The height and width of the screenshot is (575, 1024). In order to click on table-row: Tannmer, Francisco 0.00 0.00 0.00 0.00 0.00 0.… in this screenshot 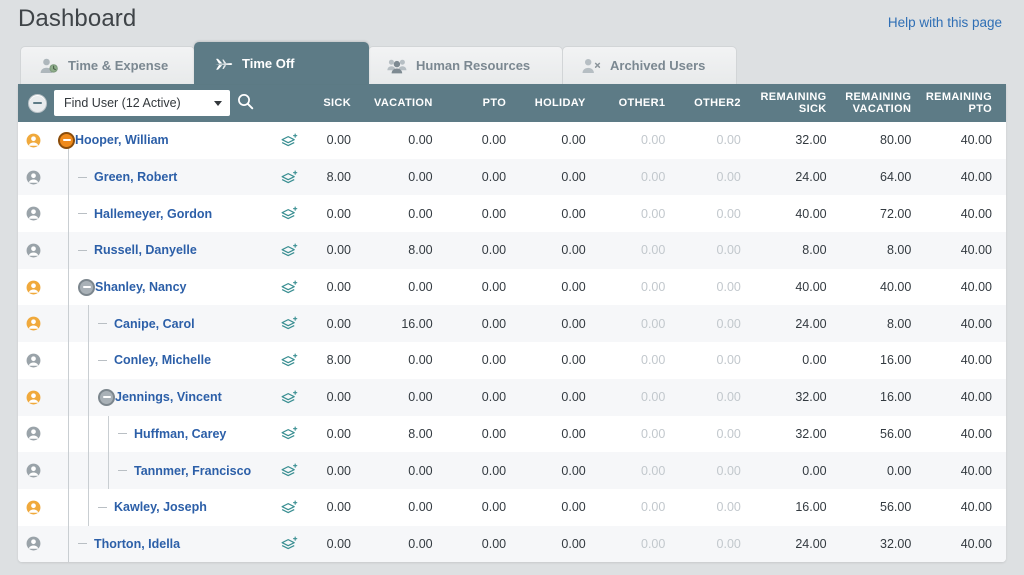, I will do `click(512, 470)`.